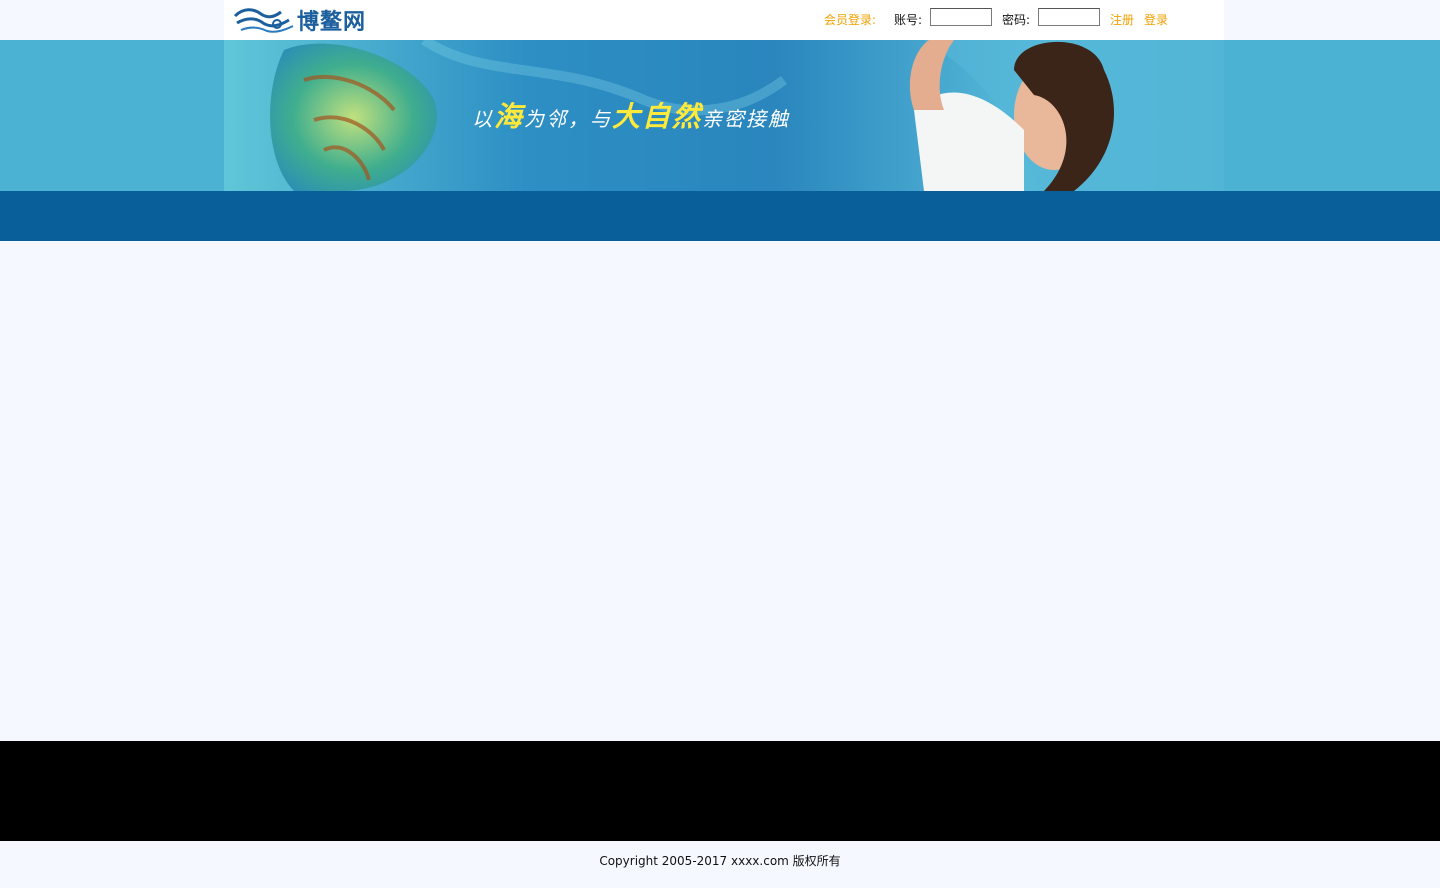  Describe the element at coordinates (1122, 19) in the screenshot. I see `register-link: 注册` at that location.